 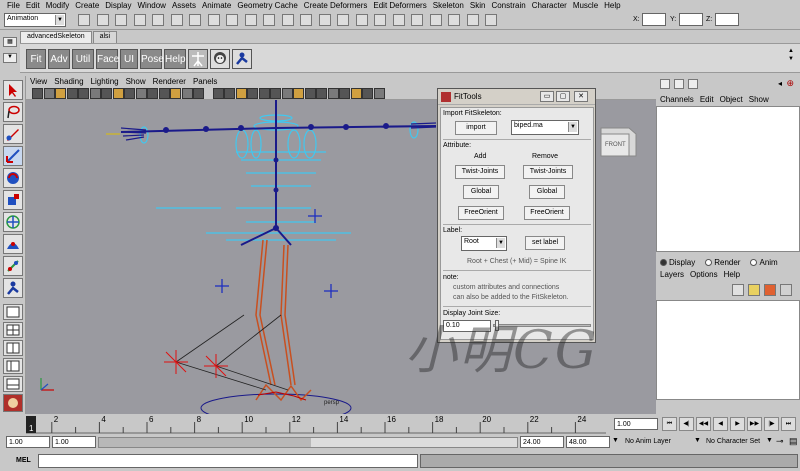 What do you see at coordinates (139, 20) in the screenshot?
I see `undo-icon` at bounding box center [139, 20].